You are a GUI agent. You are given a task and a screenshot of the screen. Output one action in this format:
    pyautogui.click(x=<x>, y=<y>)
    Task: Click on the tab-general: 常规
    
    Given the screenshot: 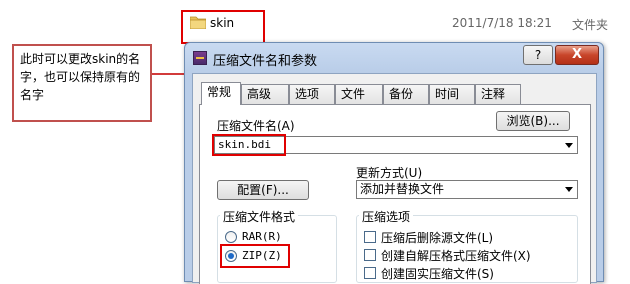 What is the action you would take?
    pyautogui.click(x=221, y=93)
    